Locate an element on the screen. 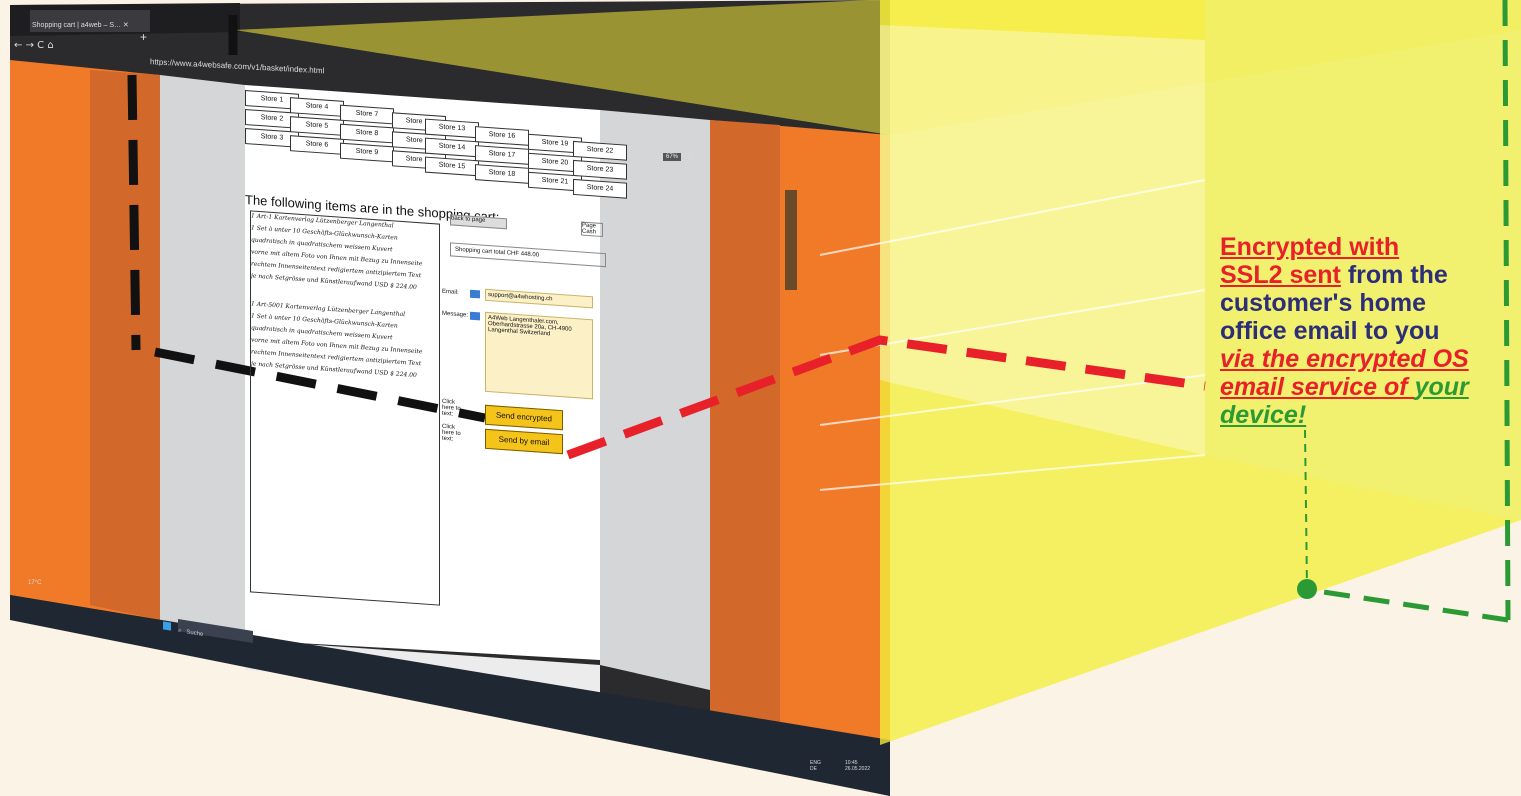 This screenshot has height=796, width=1521. back-icon: ← is located at coordinates (18, 45).